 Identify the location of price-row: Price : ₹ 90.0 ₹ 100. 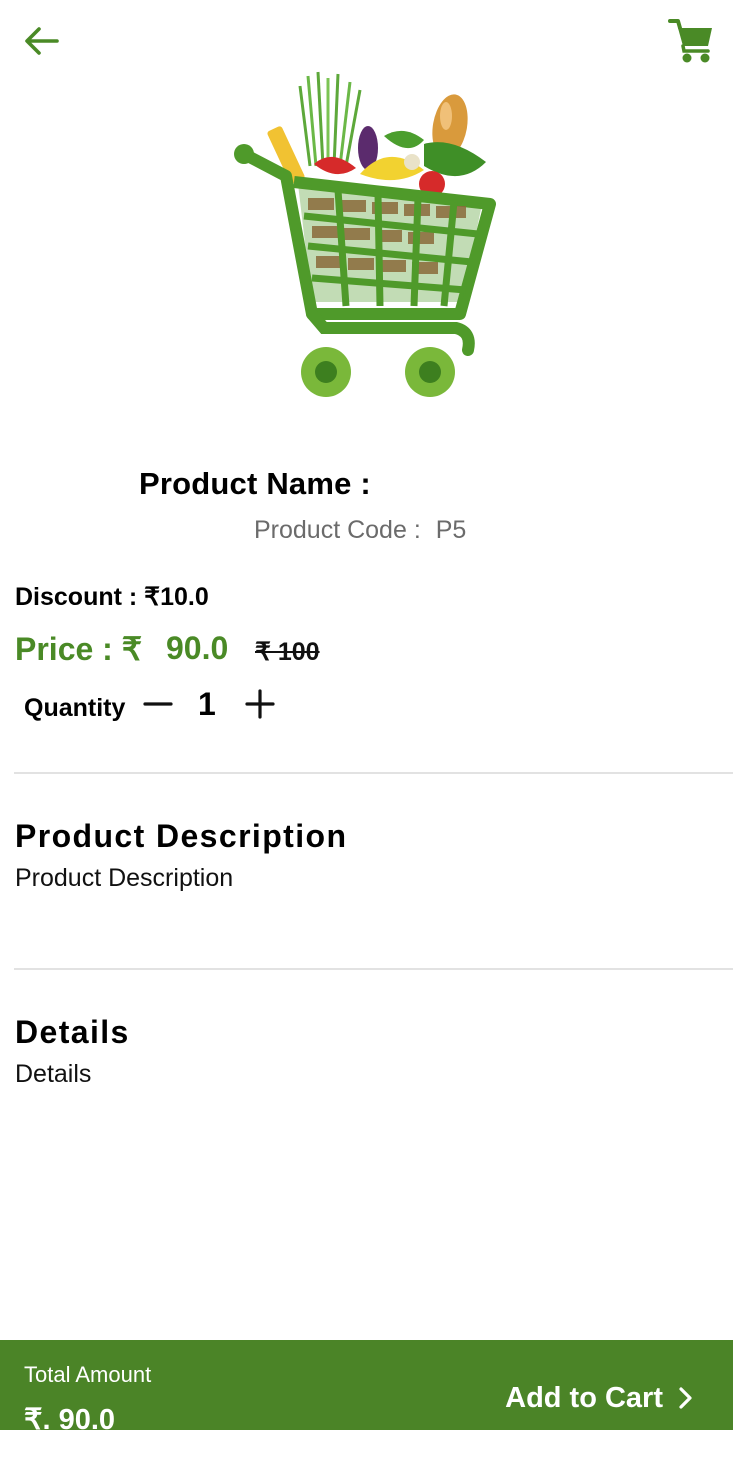
(265, 651).